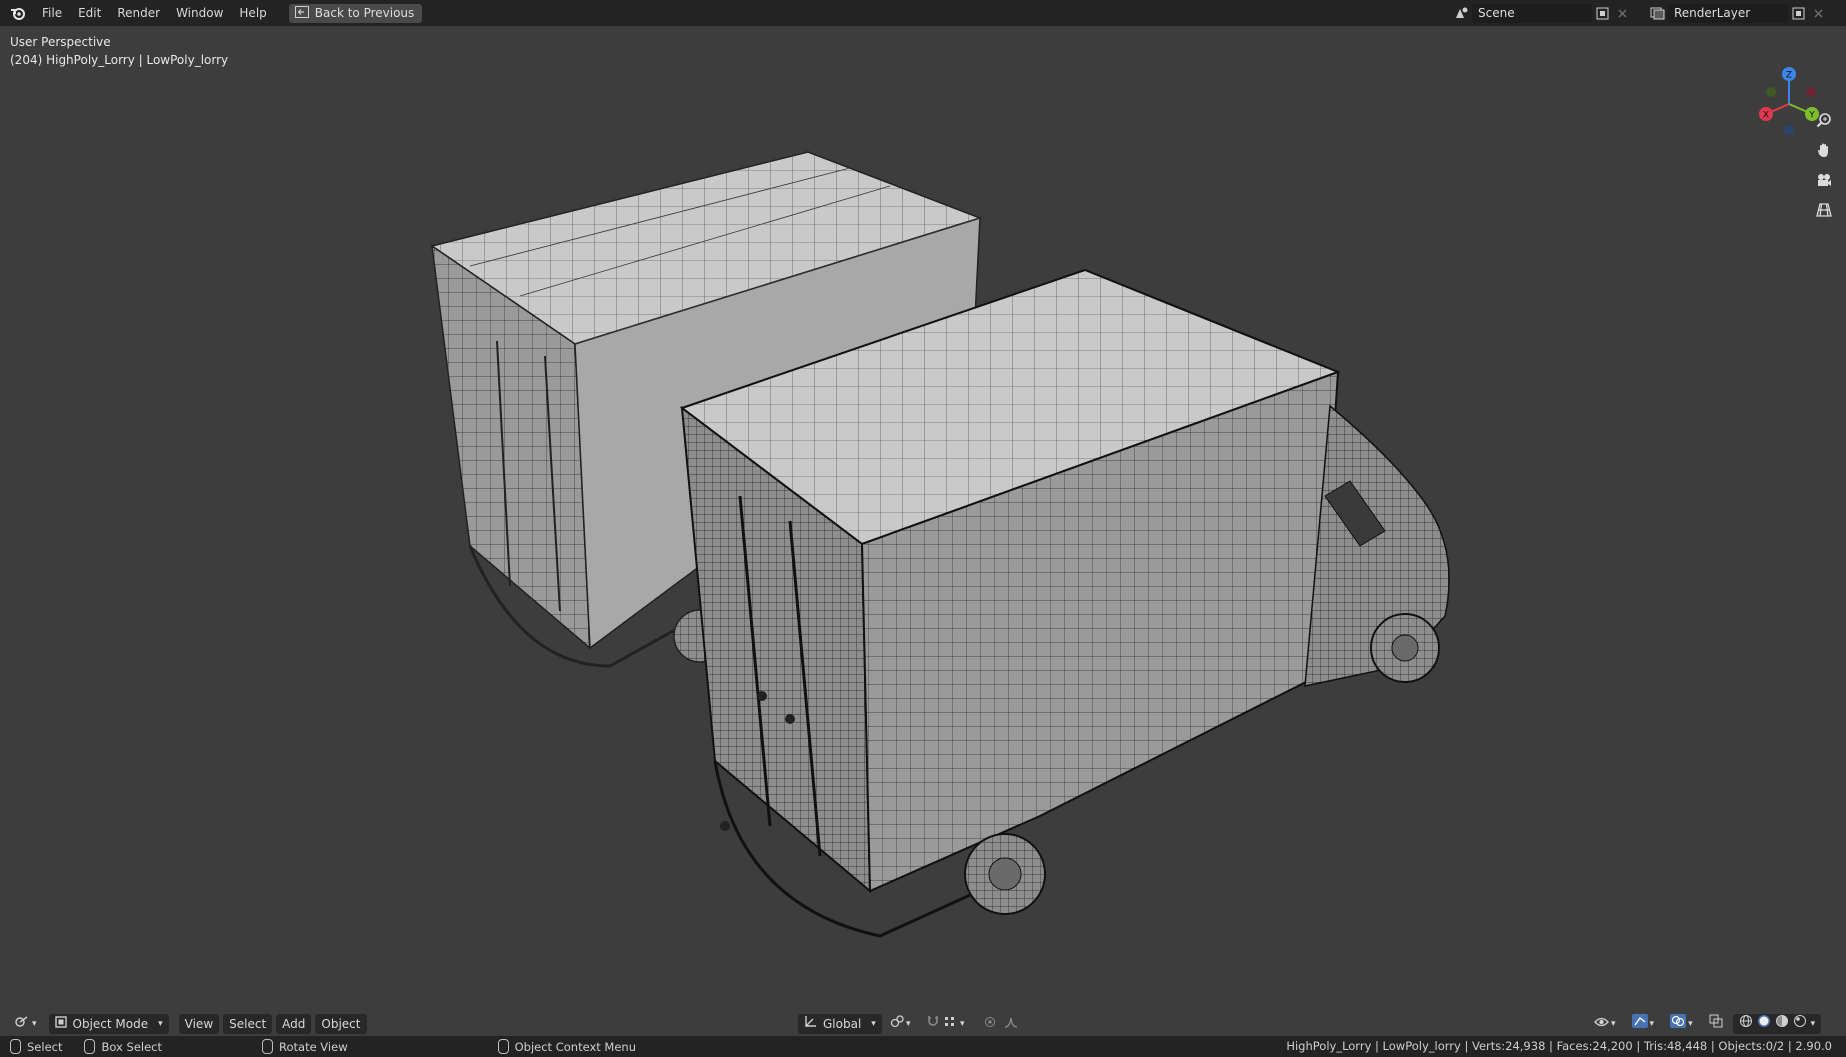 This screenshot has width=1846, height=1057. What do you see at coordinates (1824, 210) in the screenshot?
I see `toggle-perspective-grid-icon` at bounding box center [1824, 210].